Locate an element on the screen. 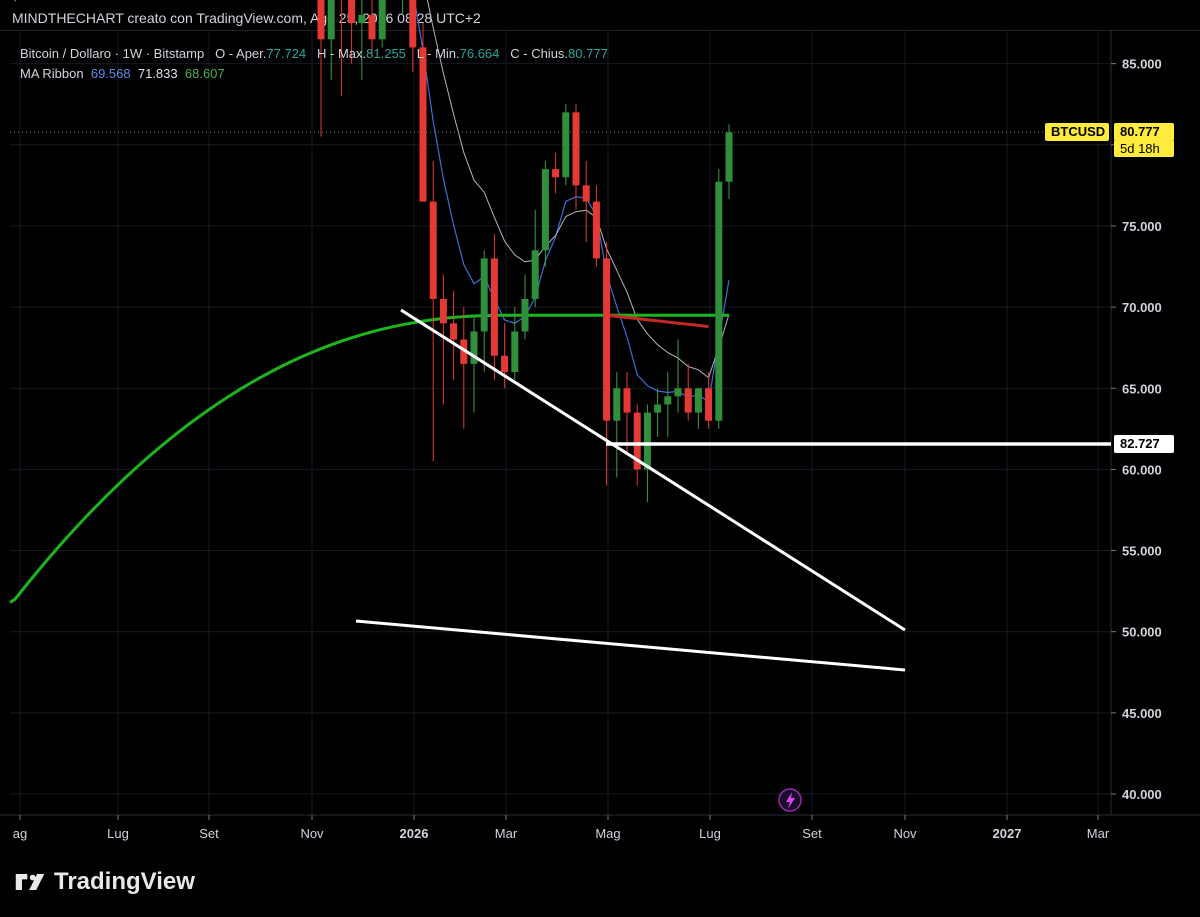  y-tick-label: 80.000 is located at coordinates (1142, 145).